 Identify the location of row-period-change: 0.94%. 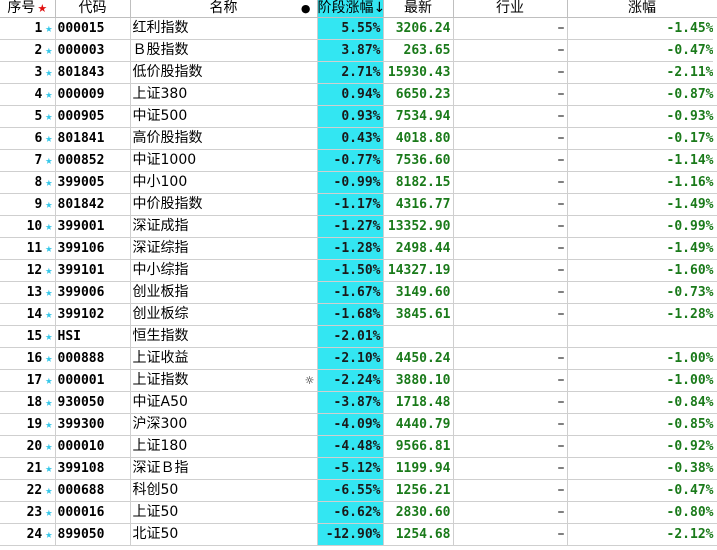
(350, 94).